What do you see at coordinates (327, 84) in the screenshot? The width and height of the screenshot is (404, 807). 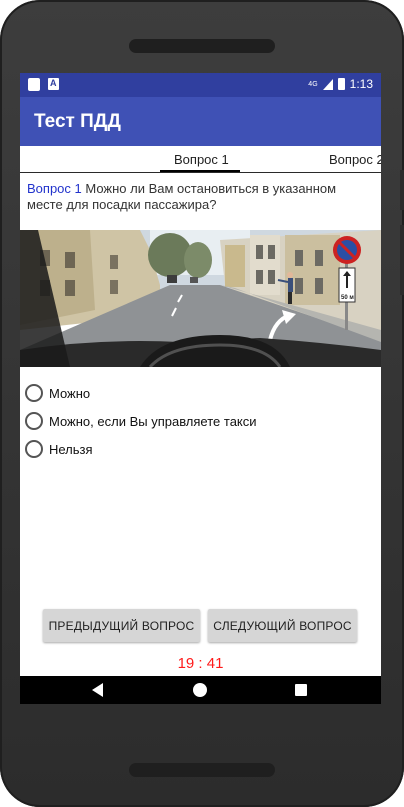 I see `signal-icon` at bounding box center [327, 84].